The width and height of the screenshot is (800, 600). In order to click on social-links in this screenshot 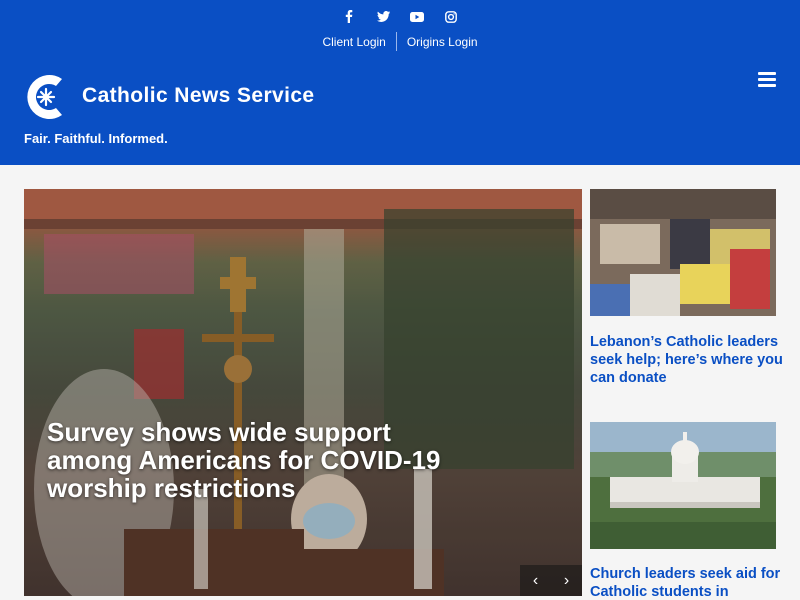, I will do `click(400, 16)`.